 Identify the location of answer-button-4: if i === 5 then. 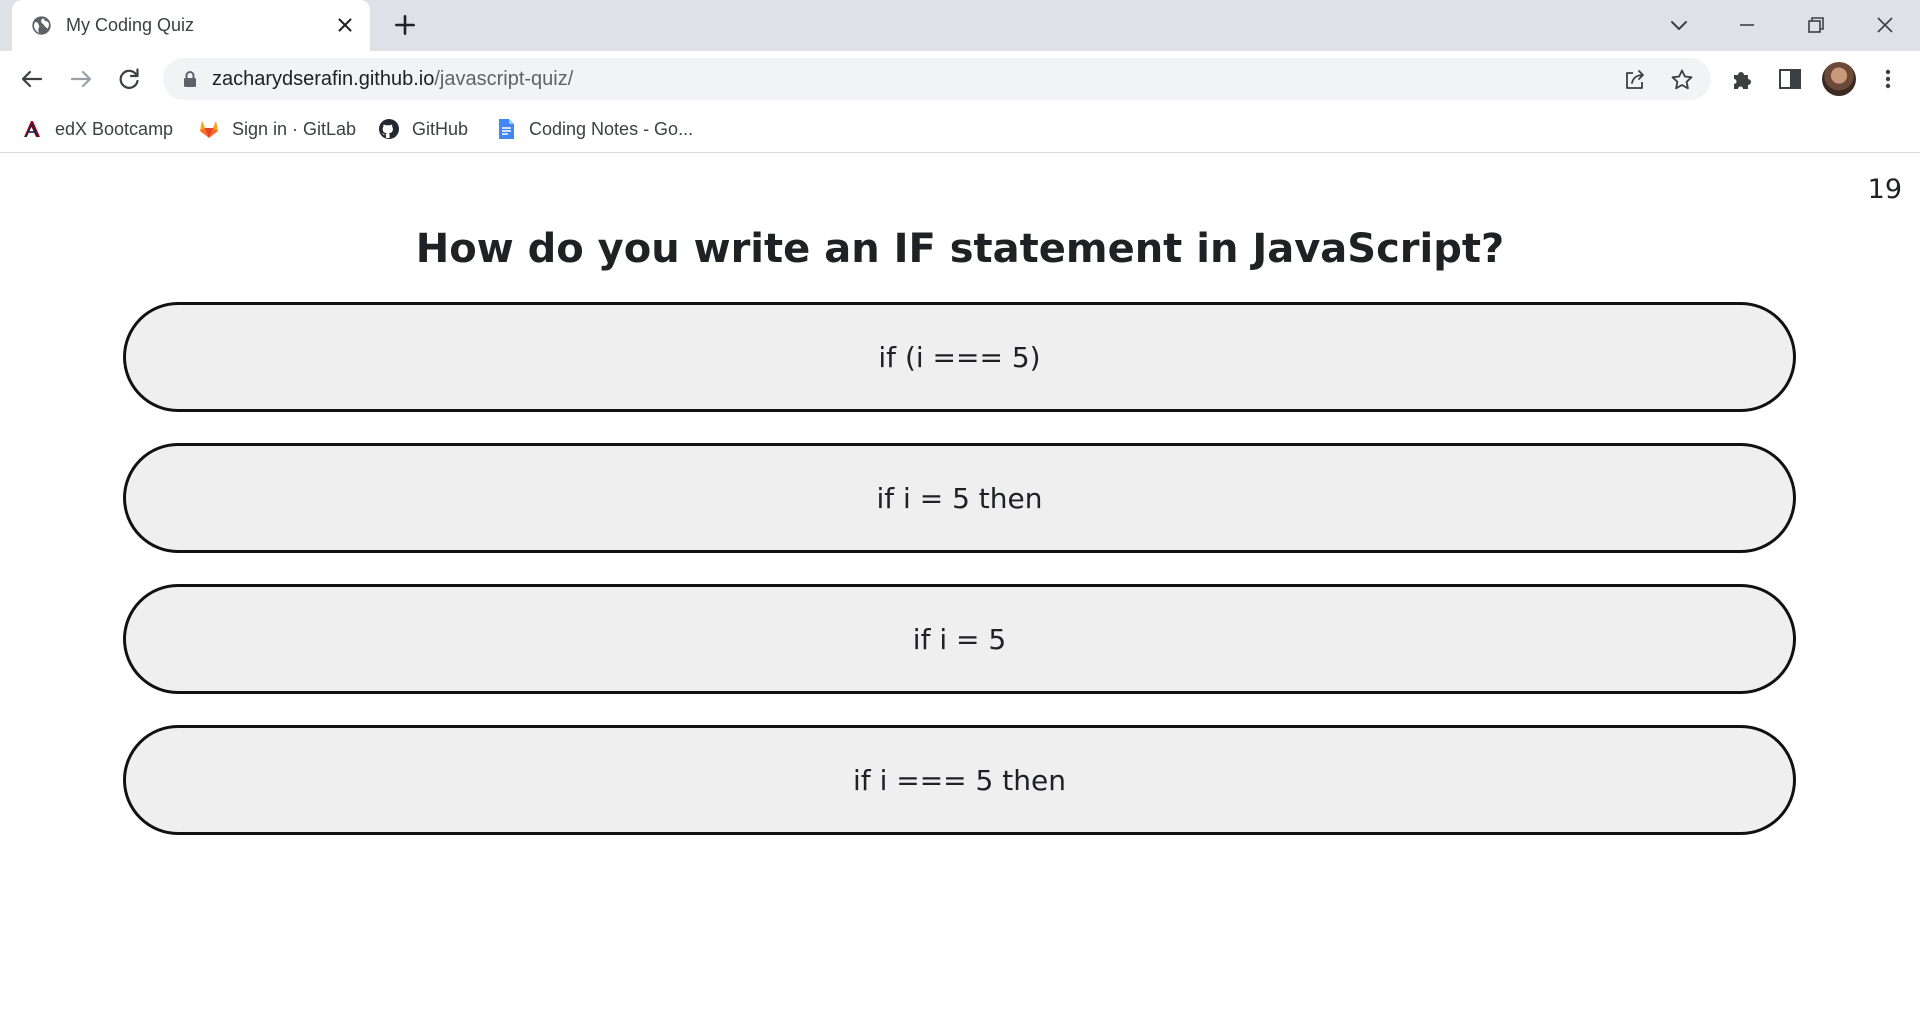
(959, 780).